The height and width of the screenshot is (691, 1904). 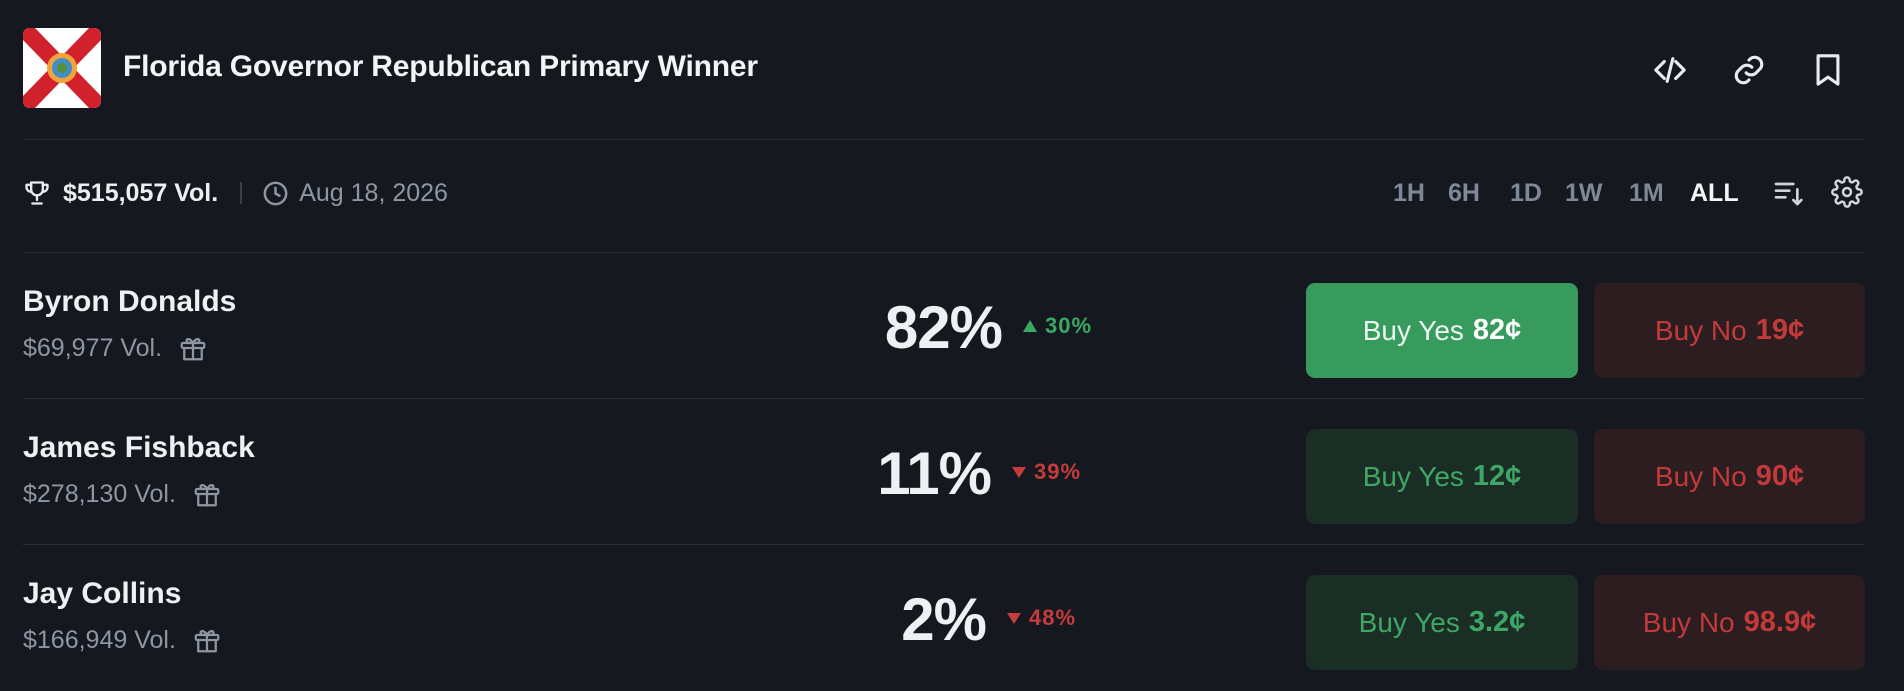 I want to click on range-1w: 1W, so click(x=1584, y=193).